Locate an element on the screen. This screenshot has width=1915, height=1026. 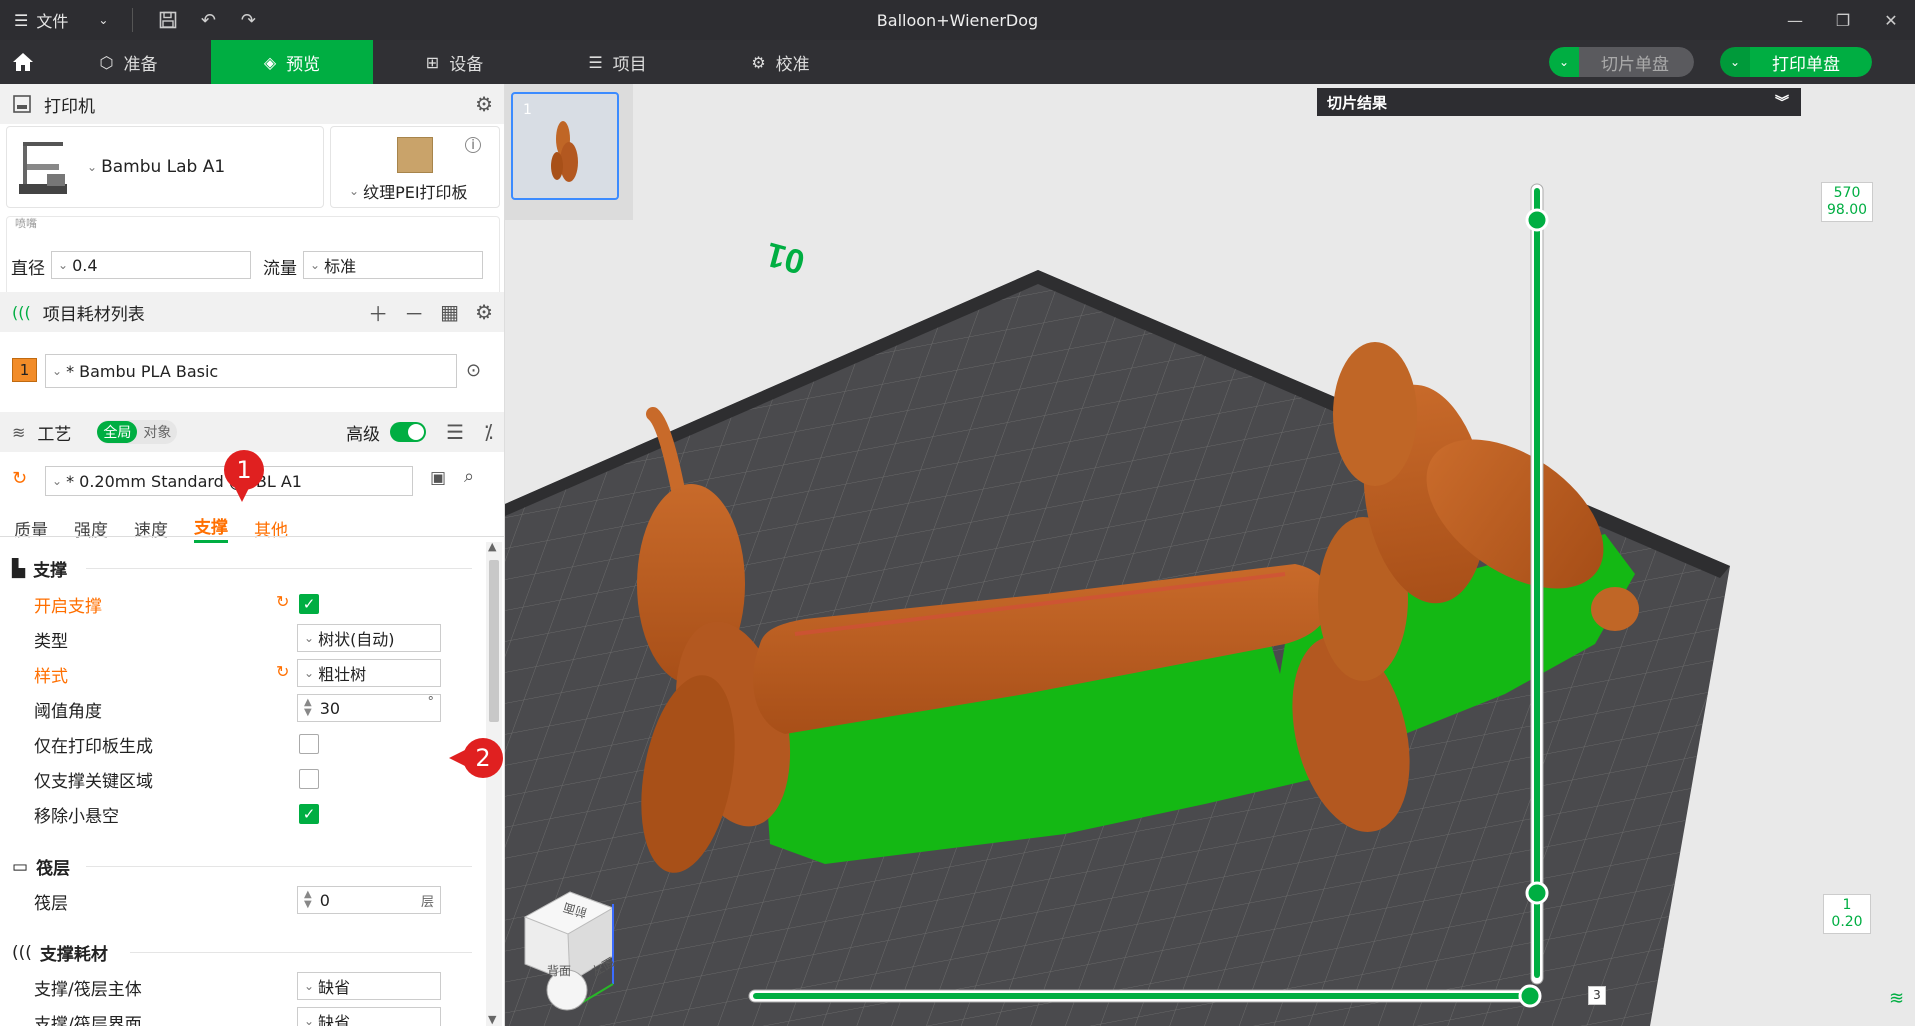
filament-slot-number: 1 is located at coordinates (24, 370).